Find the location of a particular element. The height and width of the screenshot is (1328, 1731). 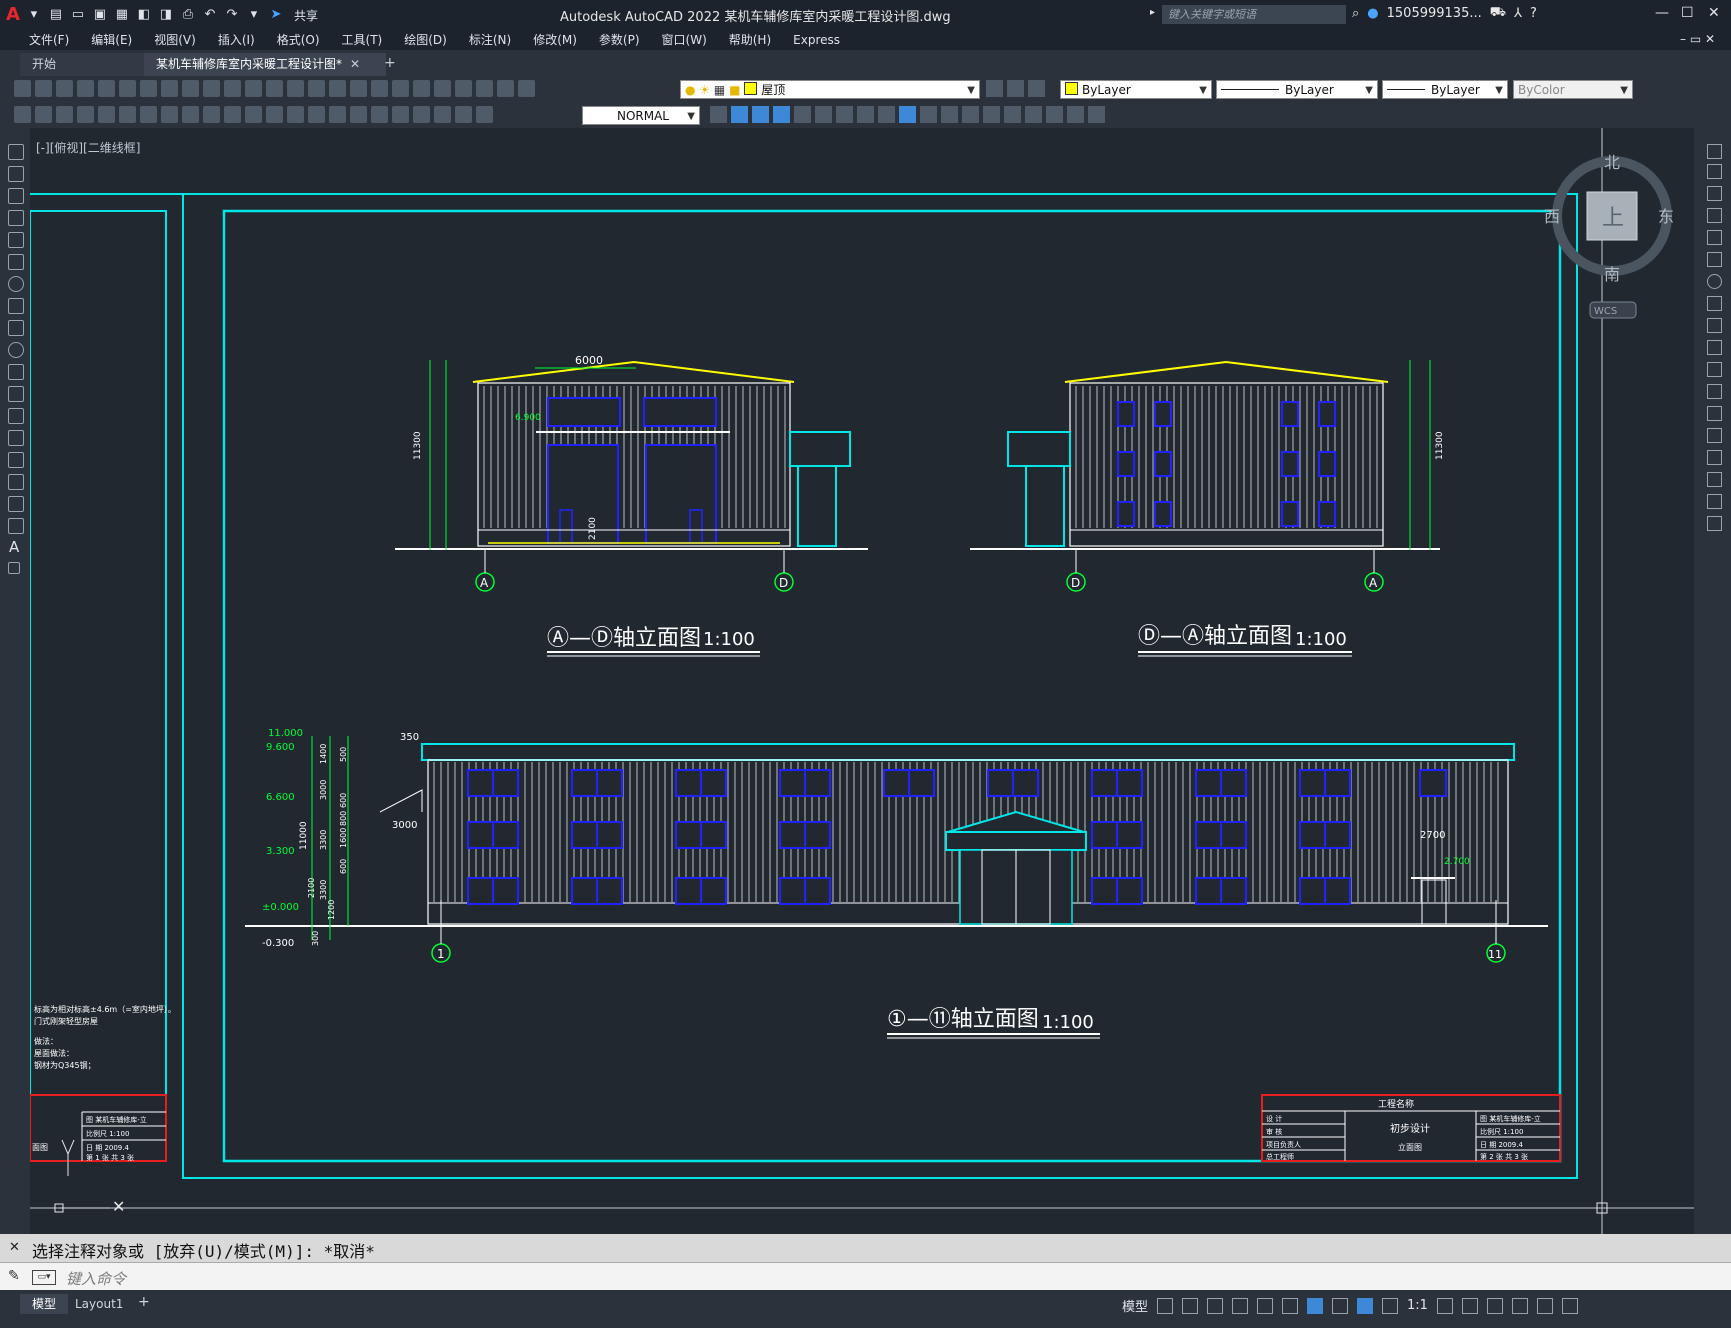

dim-text-edit-icon is located at coordinates (463, 114).